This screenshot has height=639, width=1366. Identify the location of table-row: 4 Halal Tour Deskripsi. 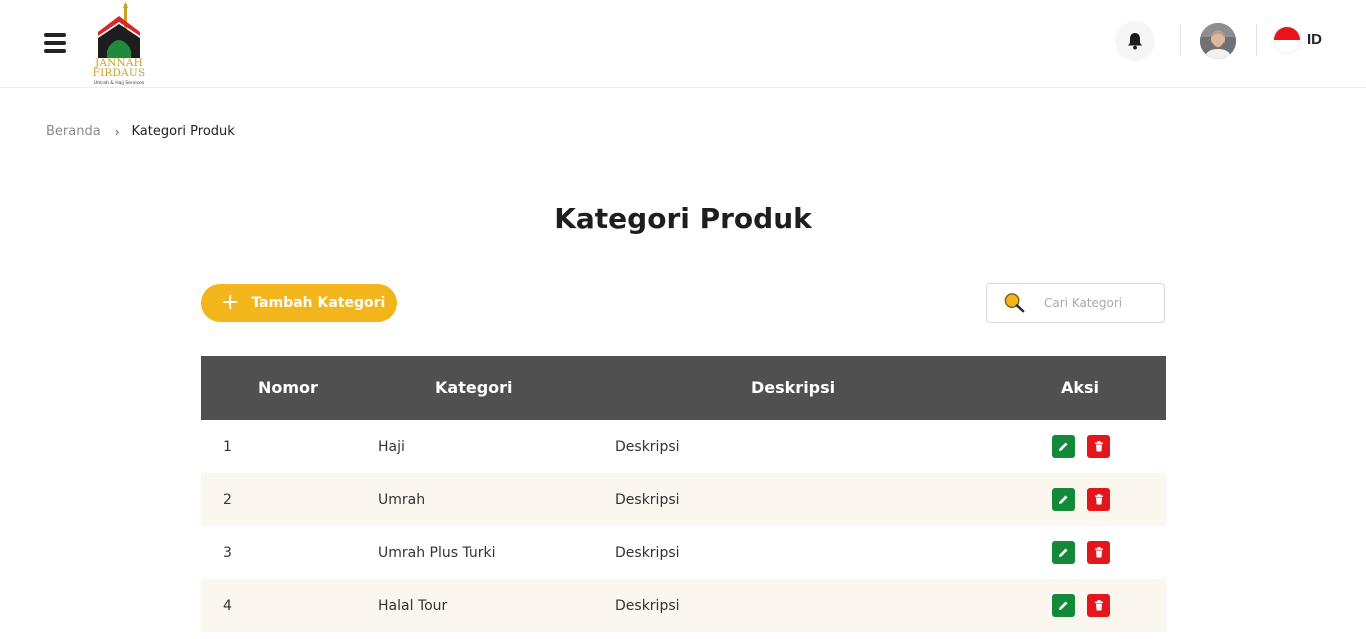
(683, 605).